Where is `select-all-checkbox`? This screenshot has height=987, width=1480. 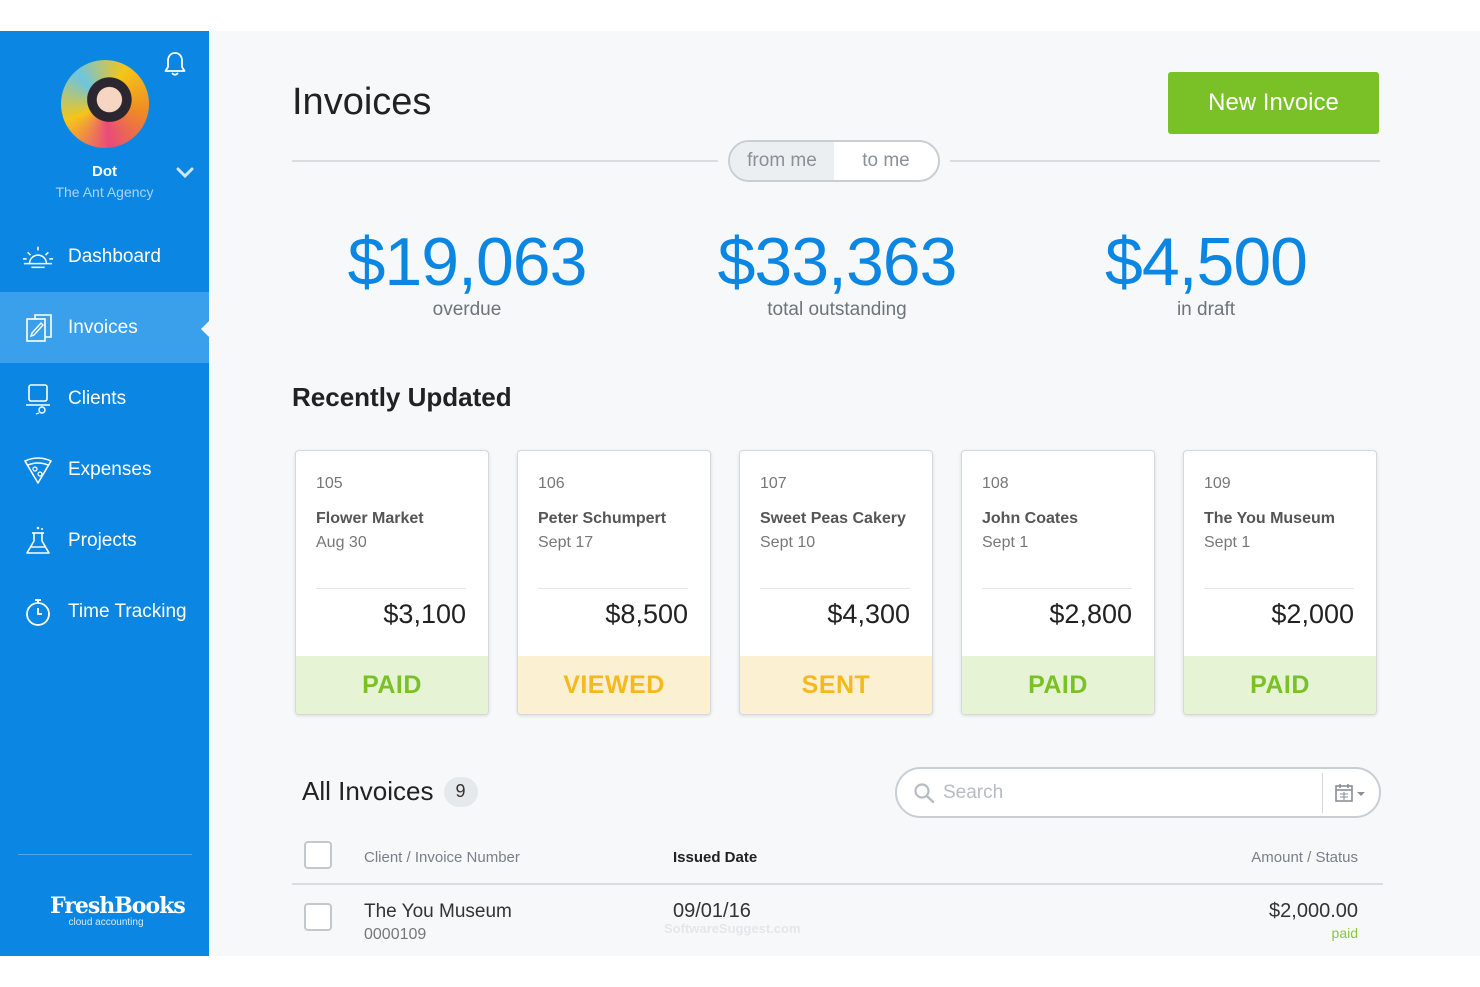
select-all-checkbox is located at coordinates (318, 855).